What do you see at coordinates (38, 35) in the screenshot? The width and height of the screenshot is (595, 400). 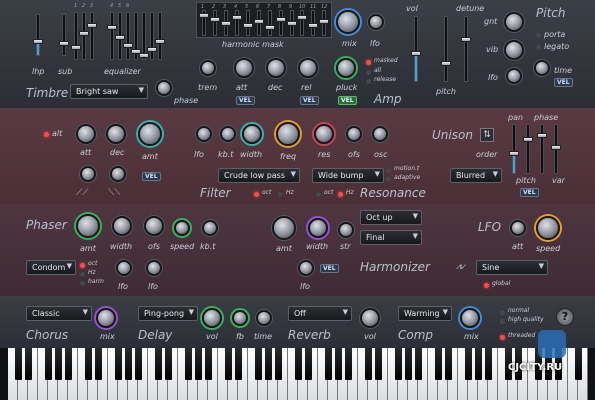 I see `lhp-slider` at bounding box center [38, 35].